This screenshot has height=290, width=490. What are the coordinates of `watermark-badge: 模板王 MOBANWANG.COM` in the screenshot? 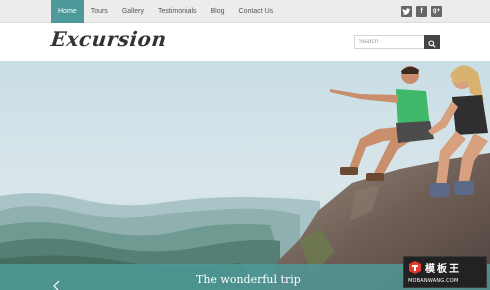 It's located at (445, 272).